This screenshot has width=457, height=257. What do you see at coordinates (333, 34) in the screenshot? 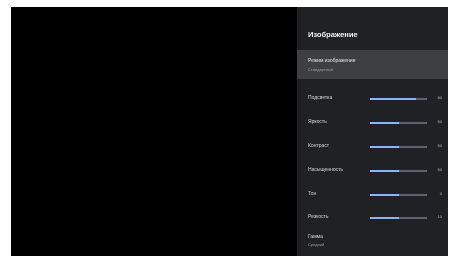
I see `panel-title: Изображение` at bounding box center [333, 34].